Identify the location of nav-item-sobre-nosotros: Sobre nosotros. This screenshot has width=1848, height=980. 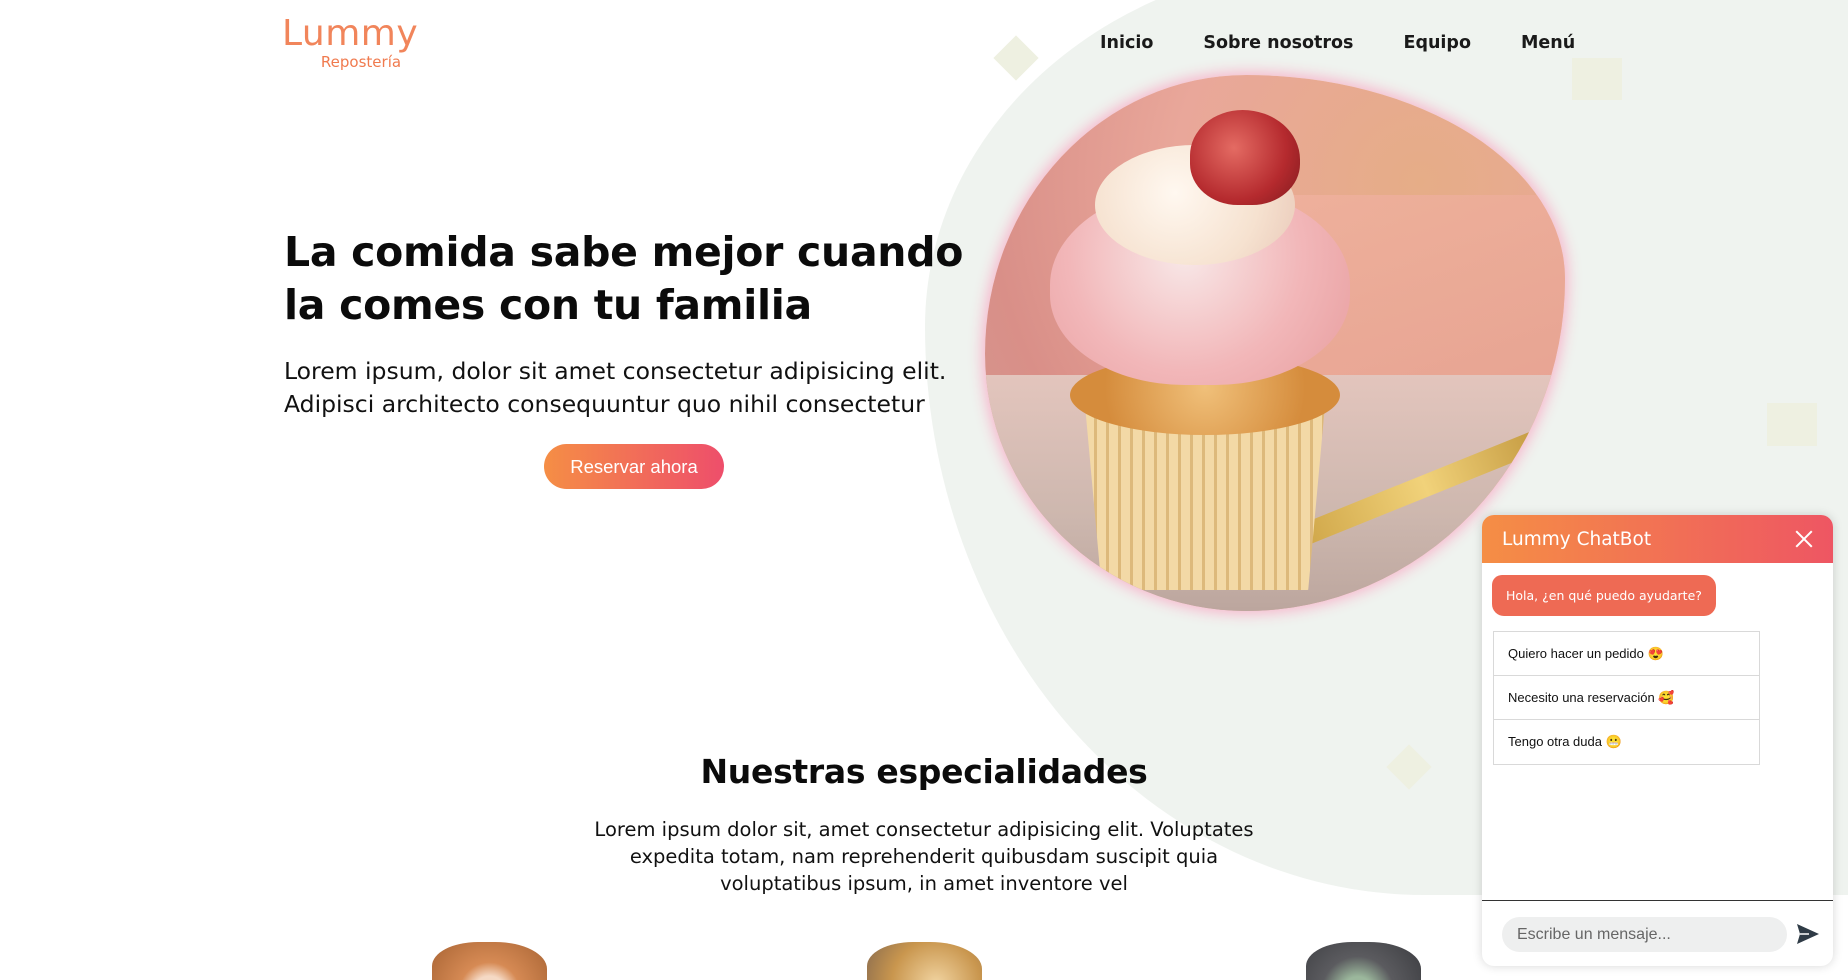
(1278, 43).